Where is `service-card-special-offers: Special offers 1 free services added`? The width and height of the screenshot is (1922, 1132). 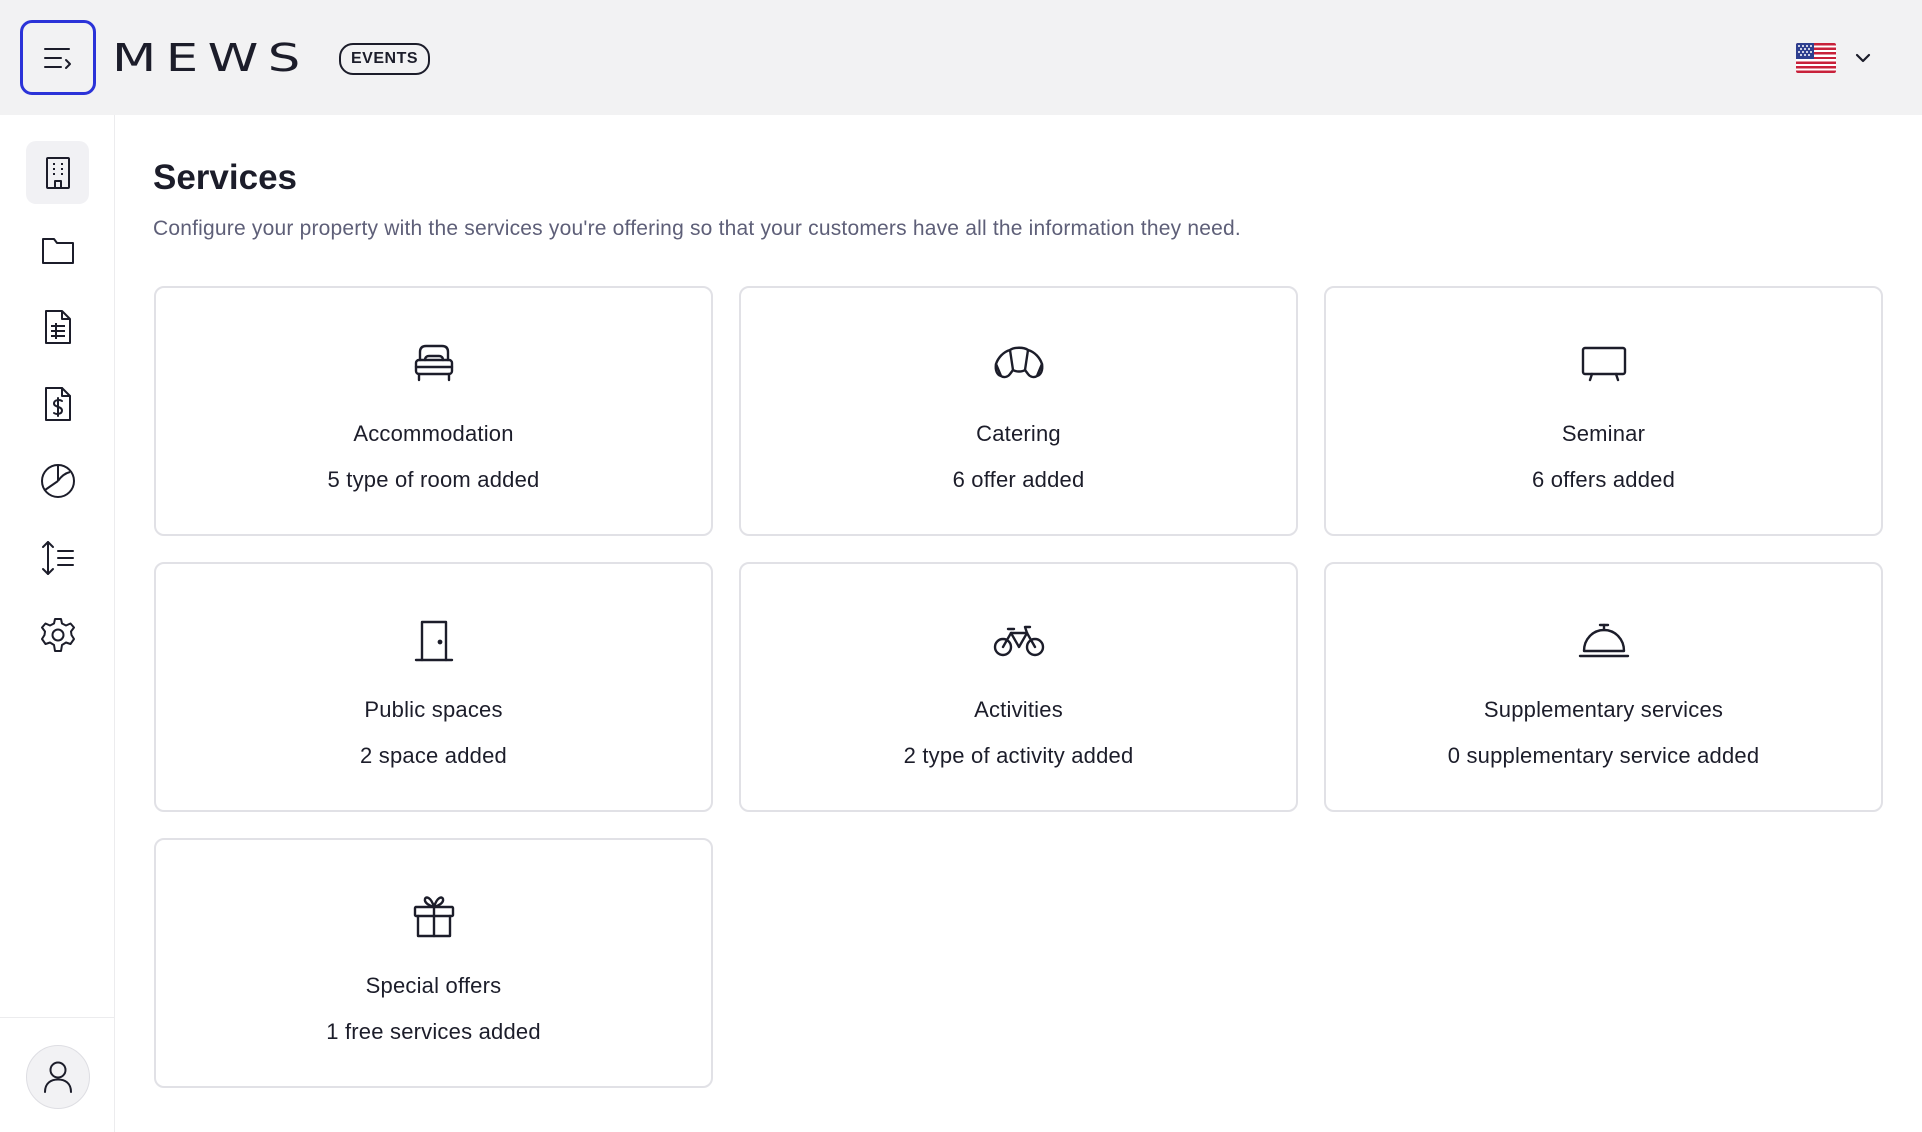 service-card-special-offers: Special offers 1 free services added is located at coordinates (433, 963).